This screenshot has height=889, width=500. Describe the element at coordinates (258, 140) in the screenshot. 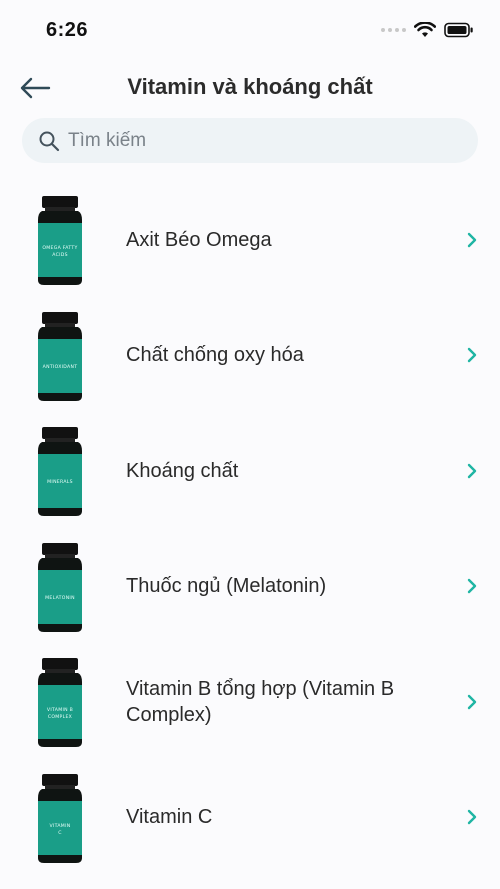

I see `search-input` at that location.